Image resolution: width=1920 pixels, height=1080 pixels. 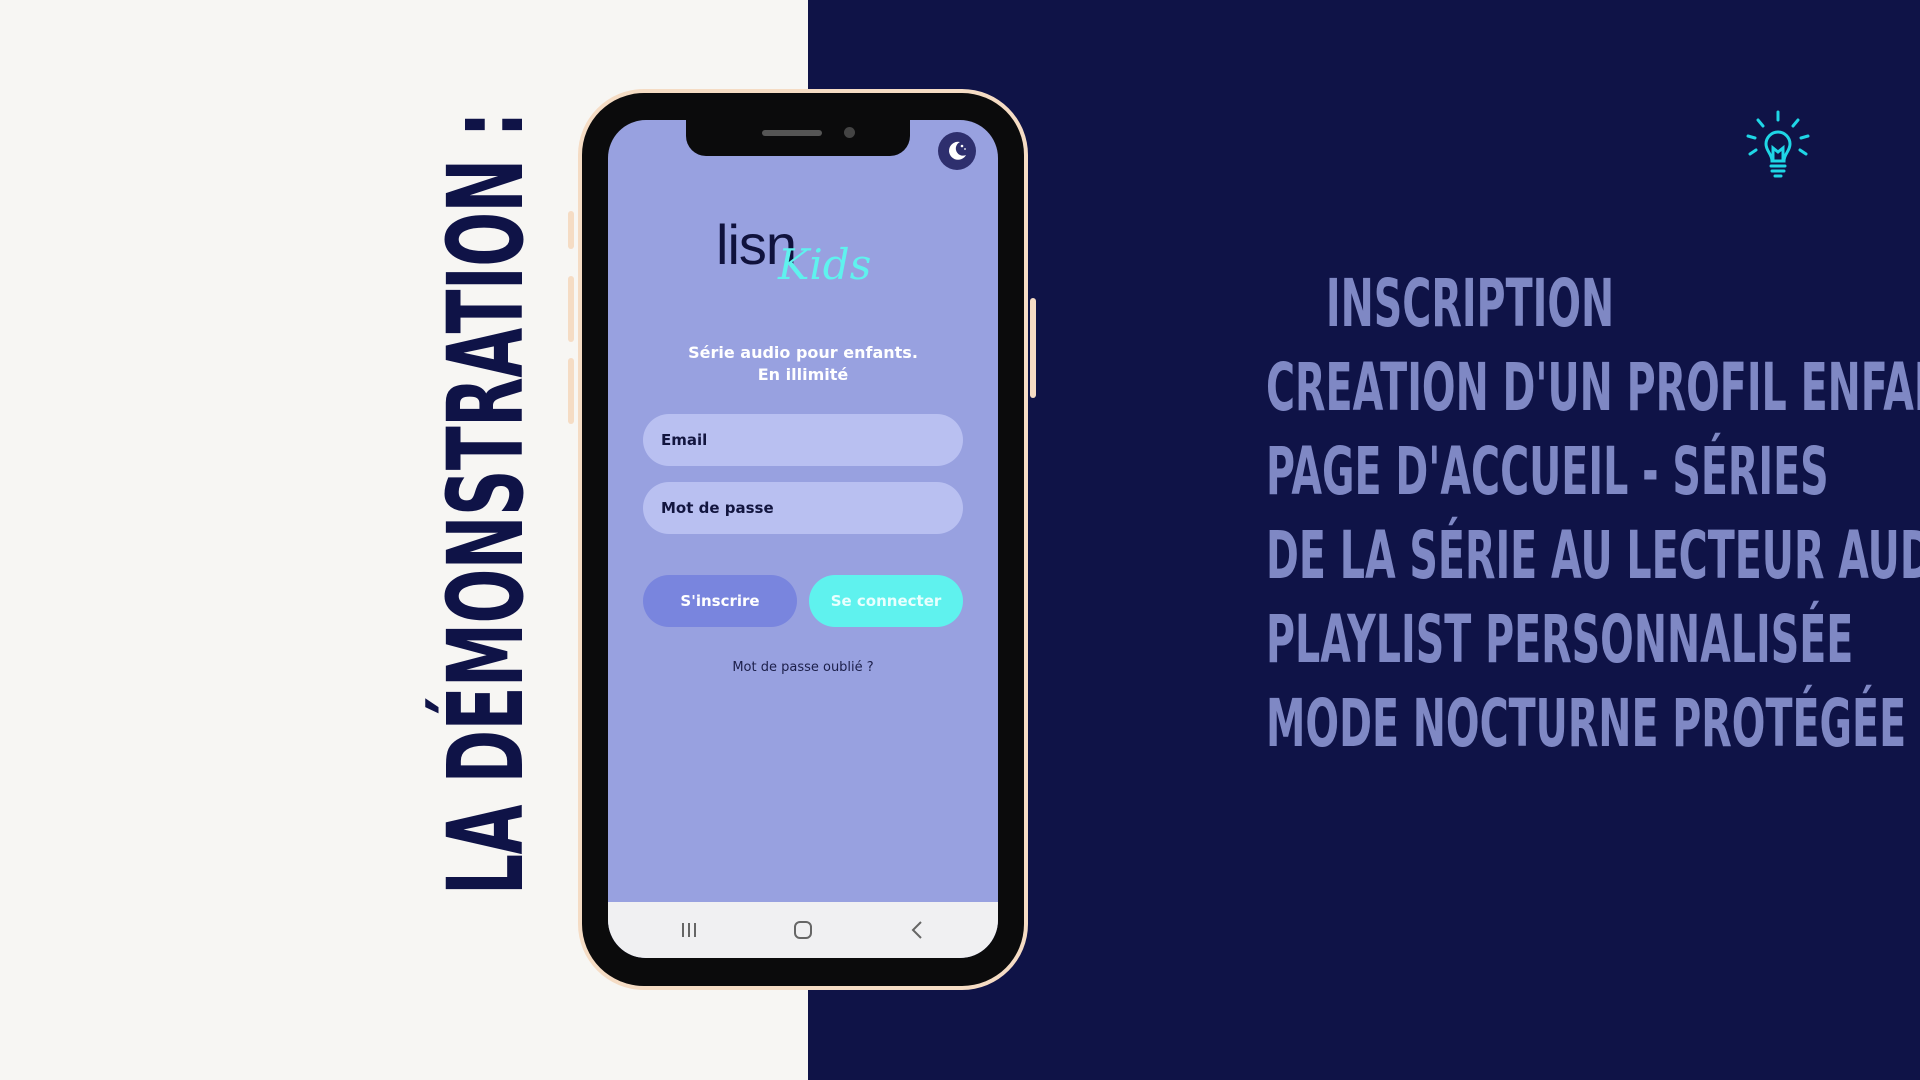 I want to click on email-field: Email, so click(x=803, y=440).